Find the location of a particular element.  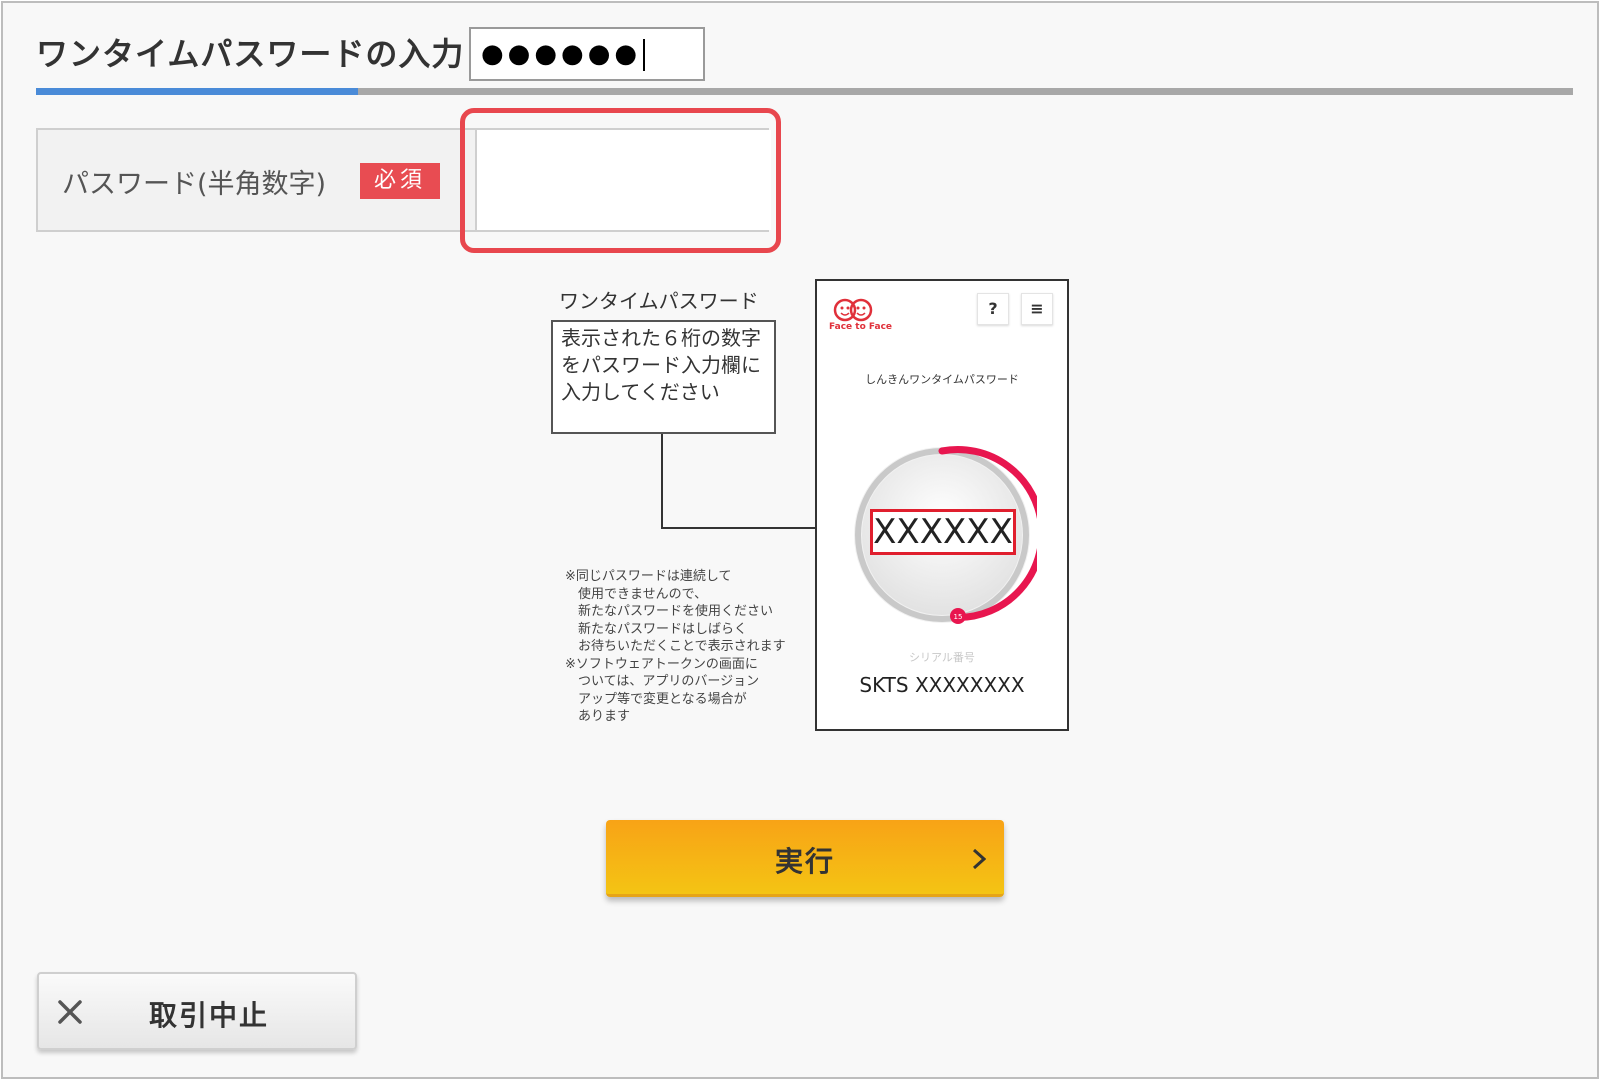

cancel-transaction-button: 取引中止 is located at coordinates (197, 1011).